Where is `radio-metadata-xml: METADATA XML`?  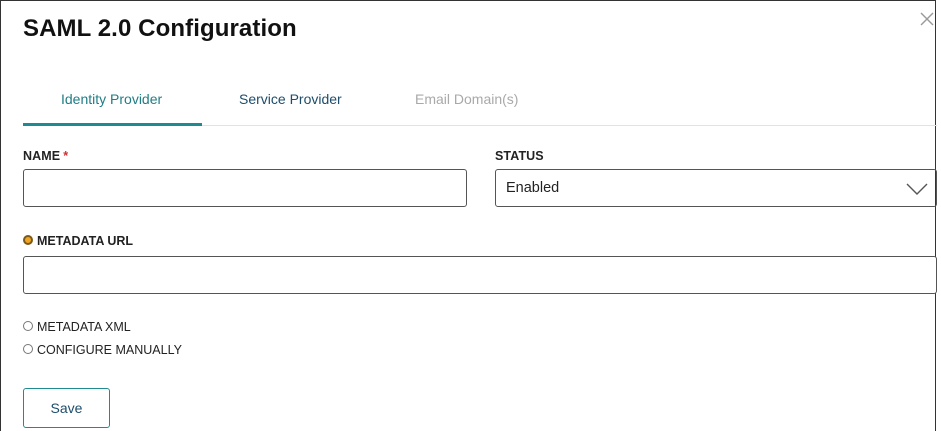 radio-metadata-xml: METADATA XML is located at coordinates (93, 327).